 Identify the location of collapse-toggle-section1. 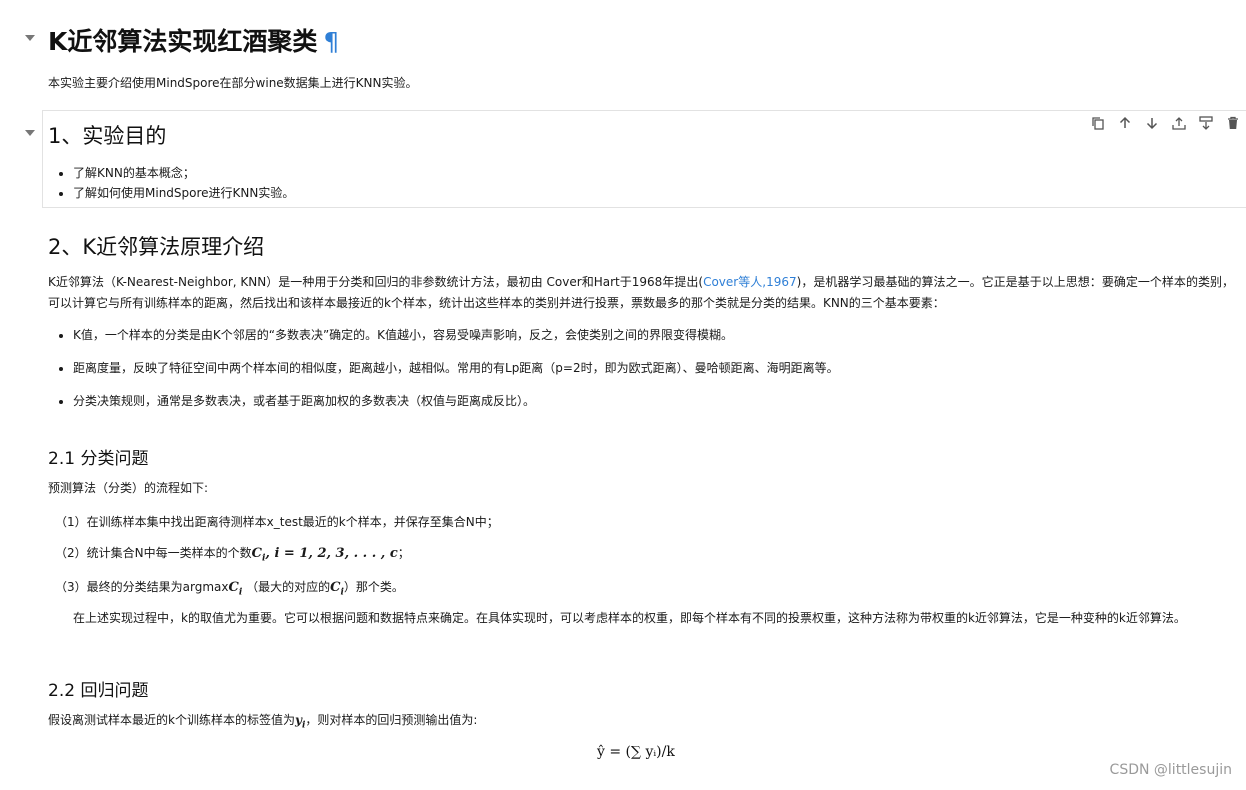
(30, 133).